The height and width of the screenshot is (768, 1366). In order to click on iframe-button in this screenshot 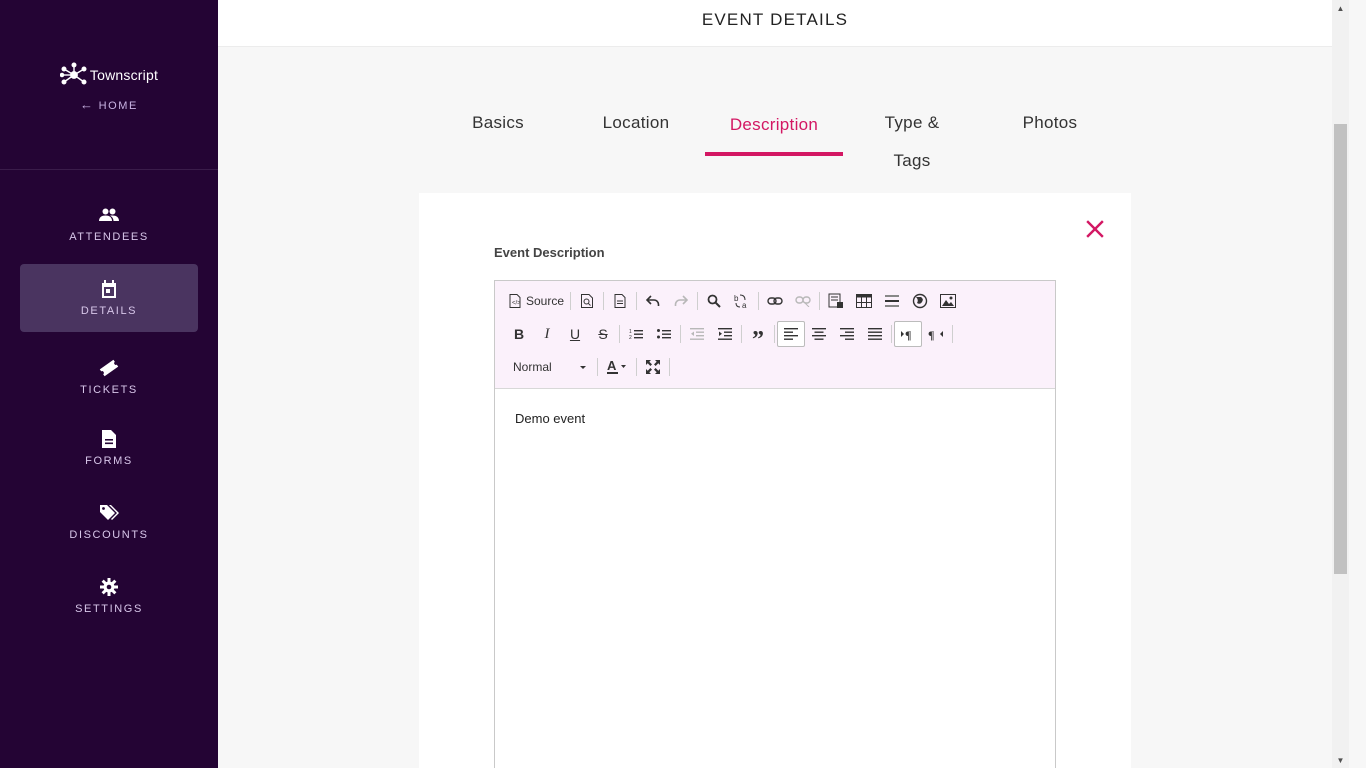, I will do `click(920, 301)`.